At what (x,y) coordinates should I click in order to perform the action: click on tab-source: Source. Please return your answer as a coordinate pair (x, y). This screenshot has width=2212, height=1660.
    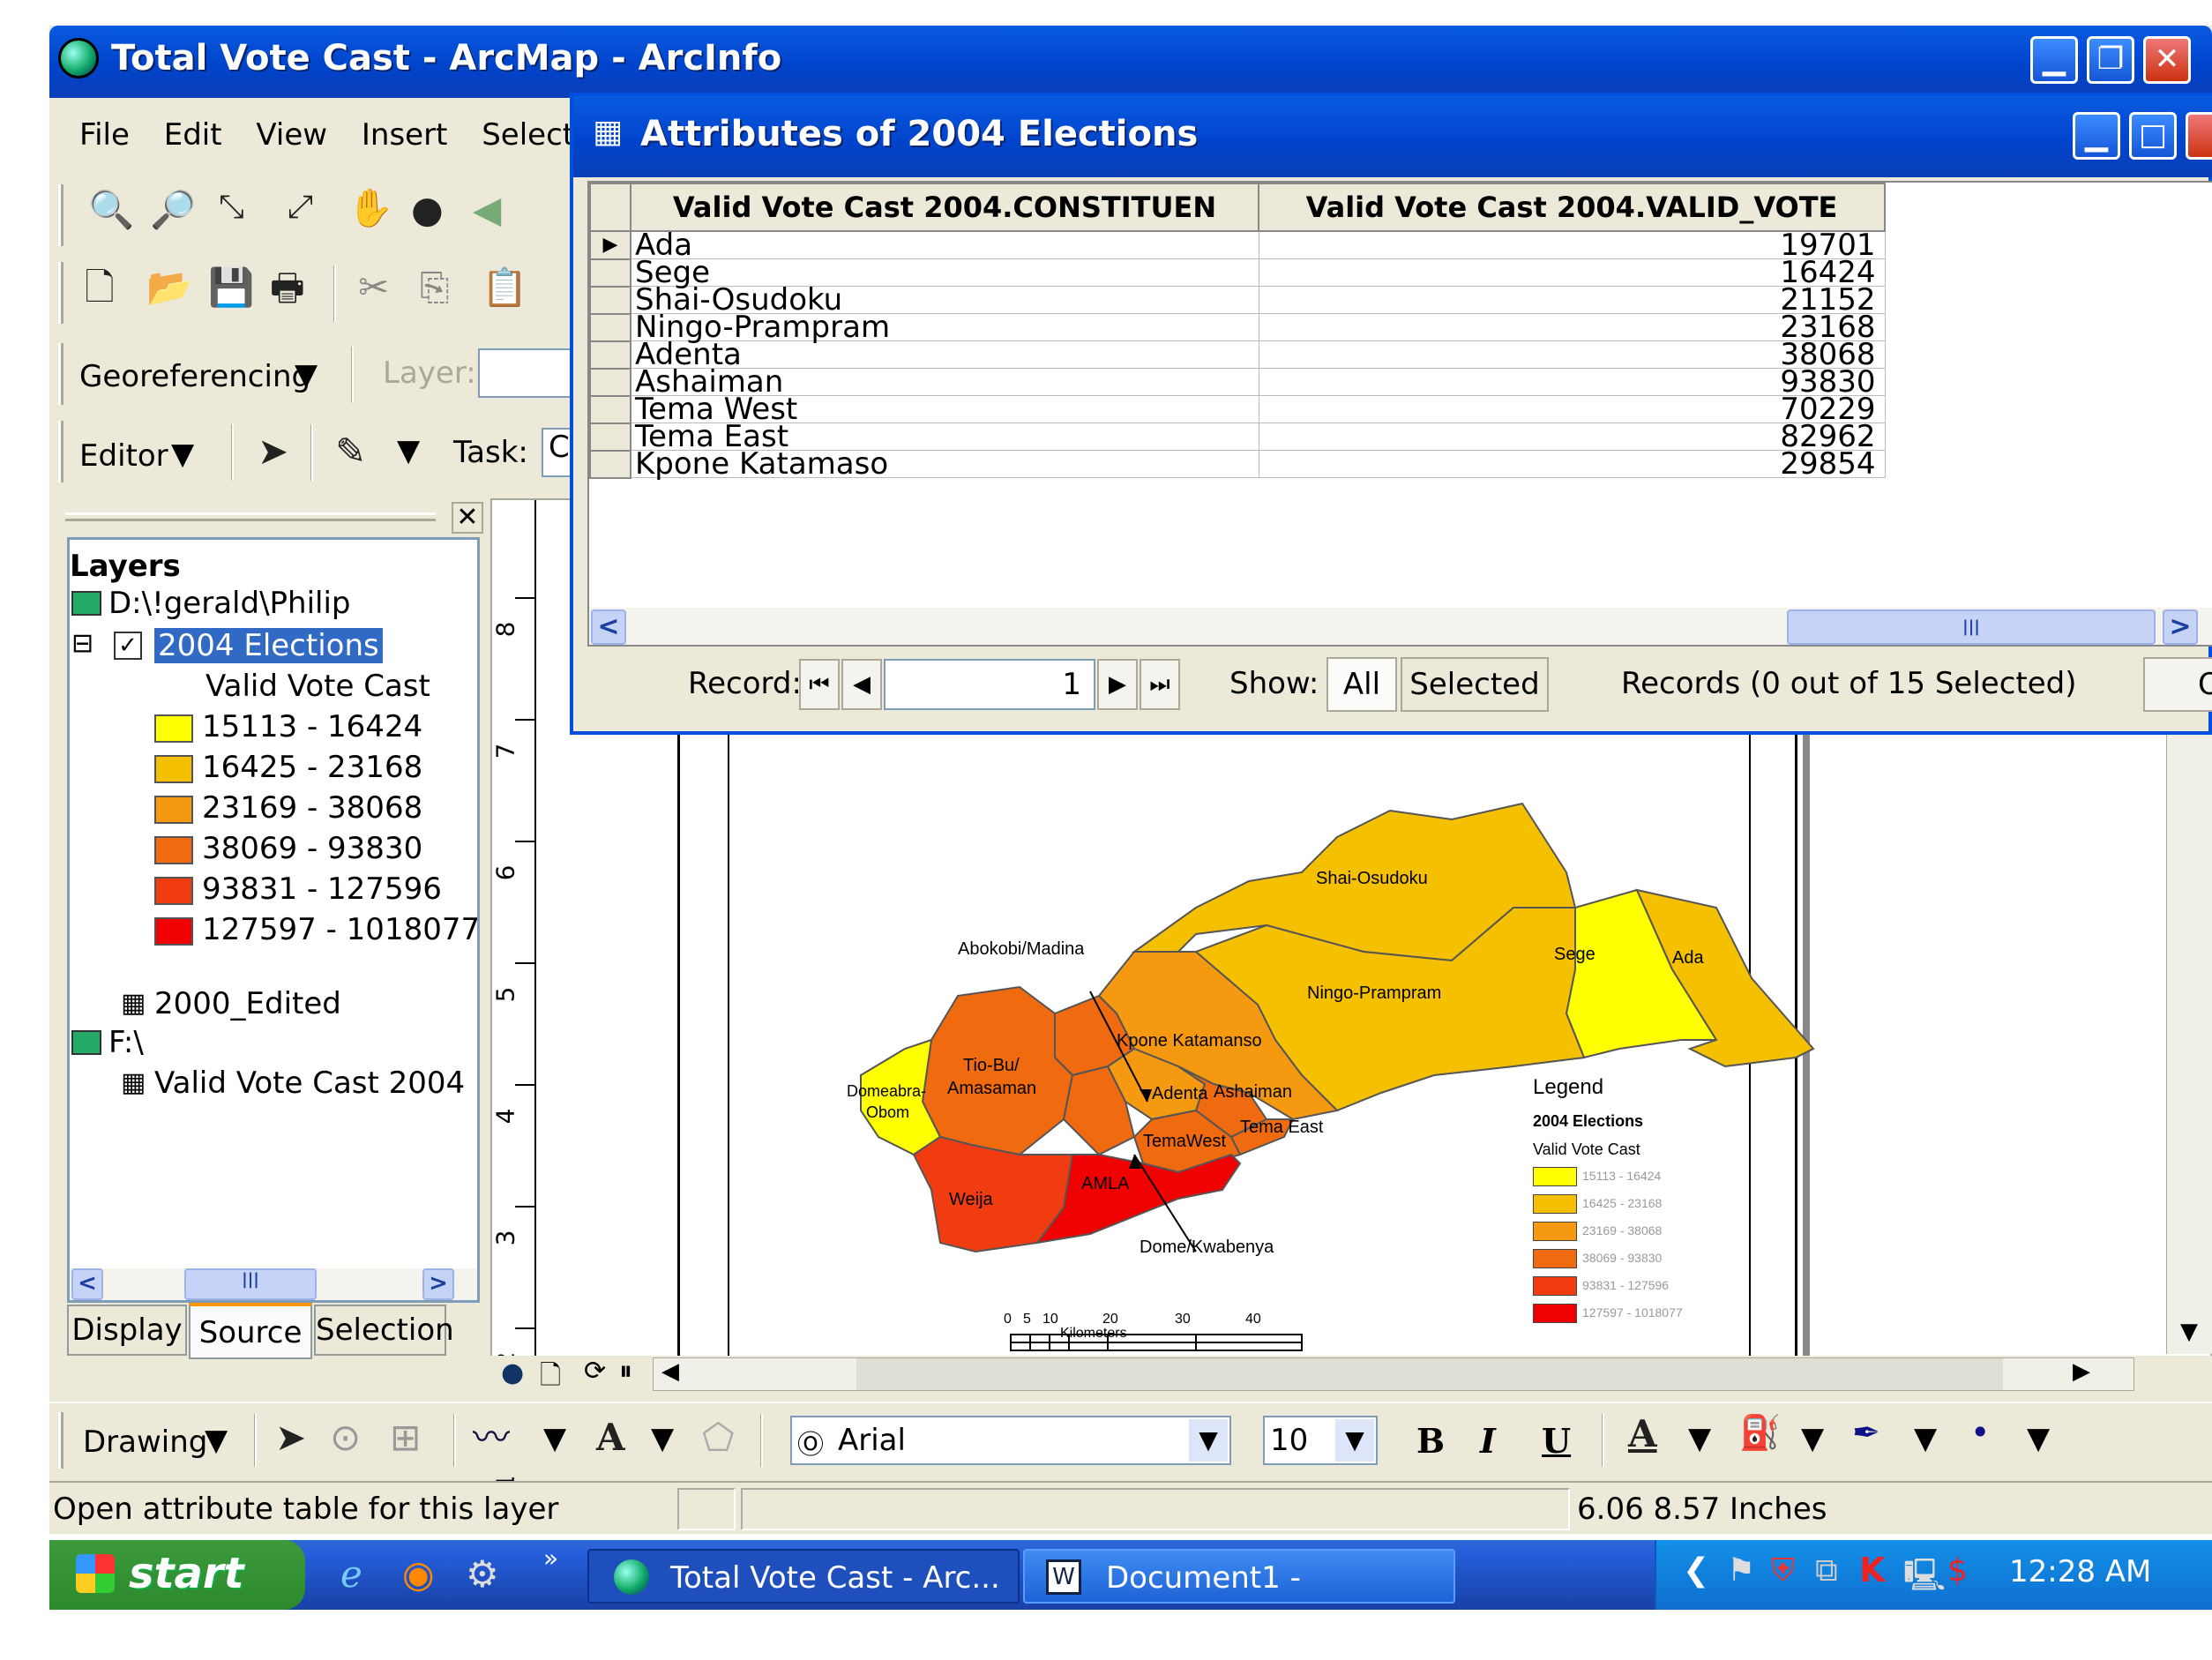
    Looking at the image, I should click on (250, 1331).